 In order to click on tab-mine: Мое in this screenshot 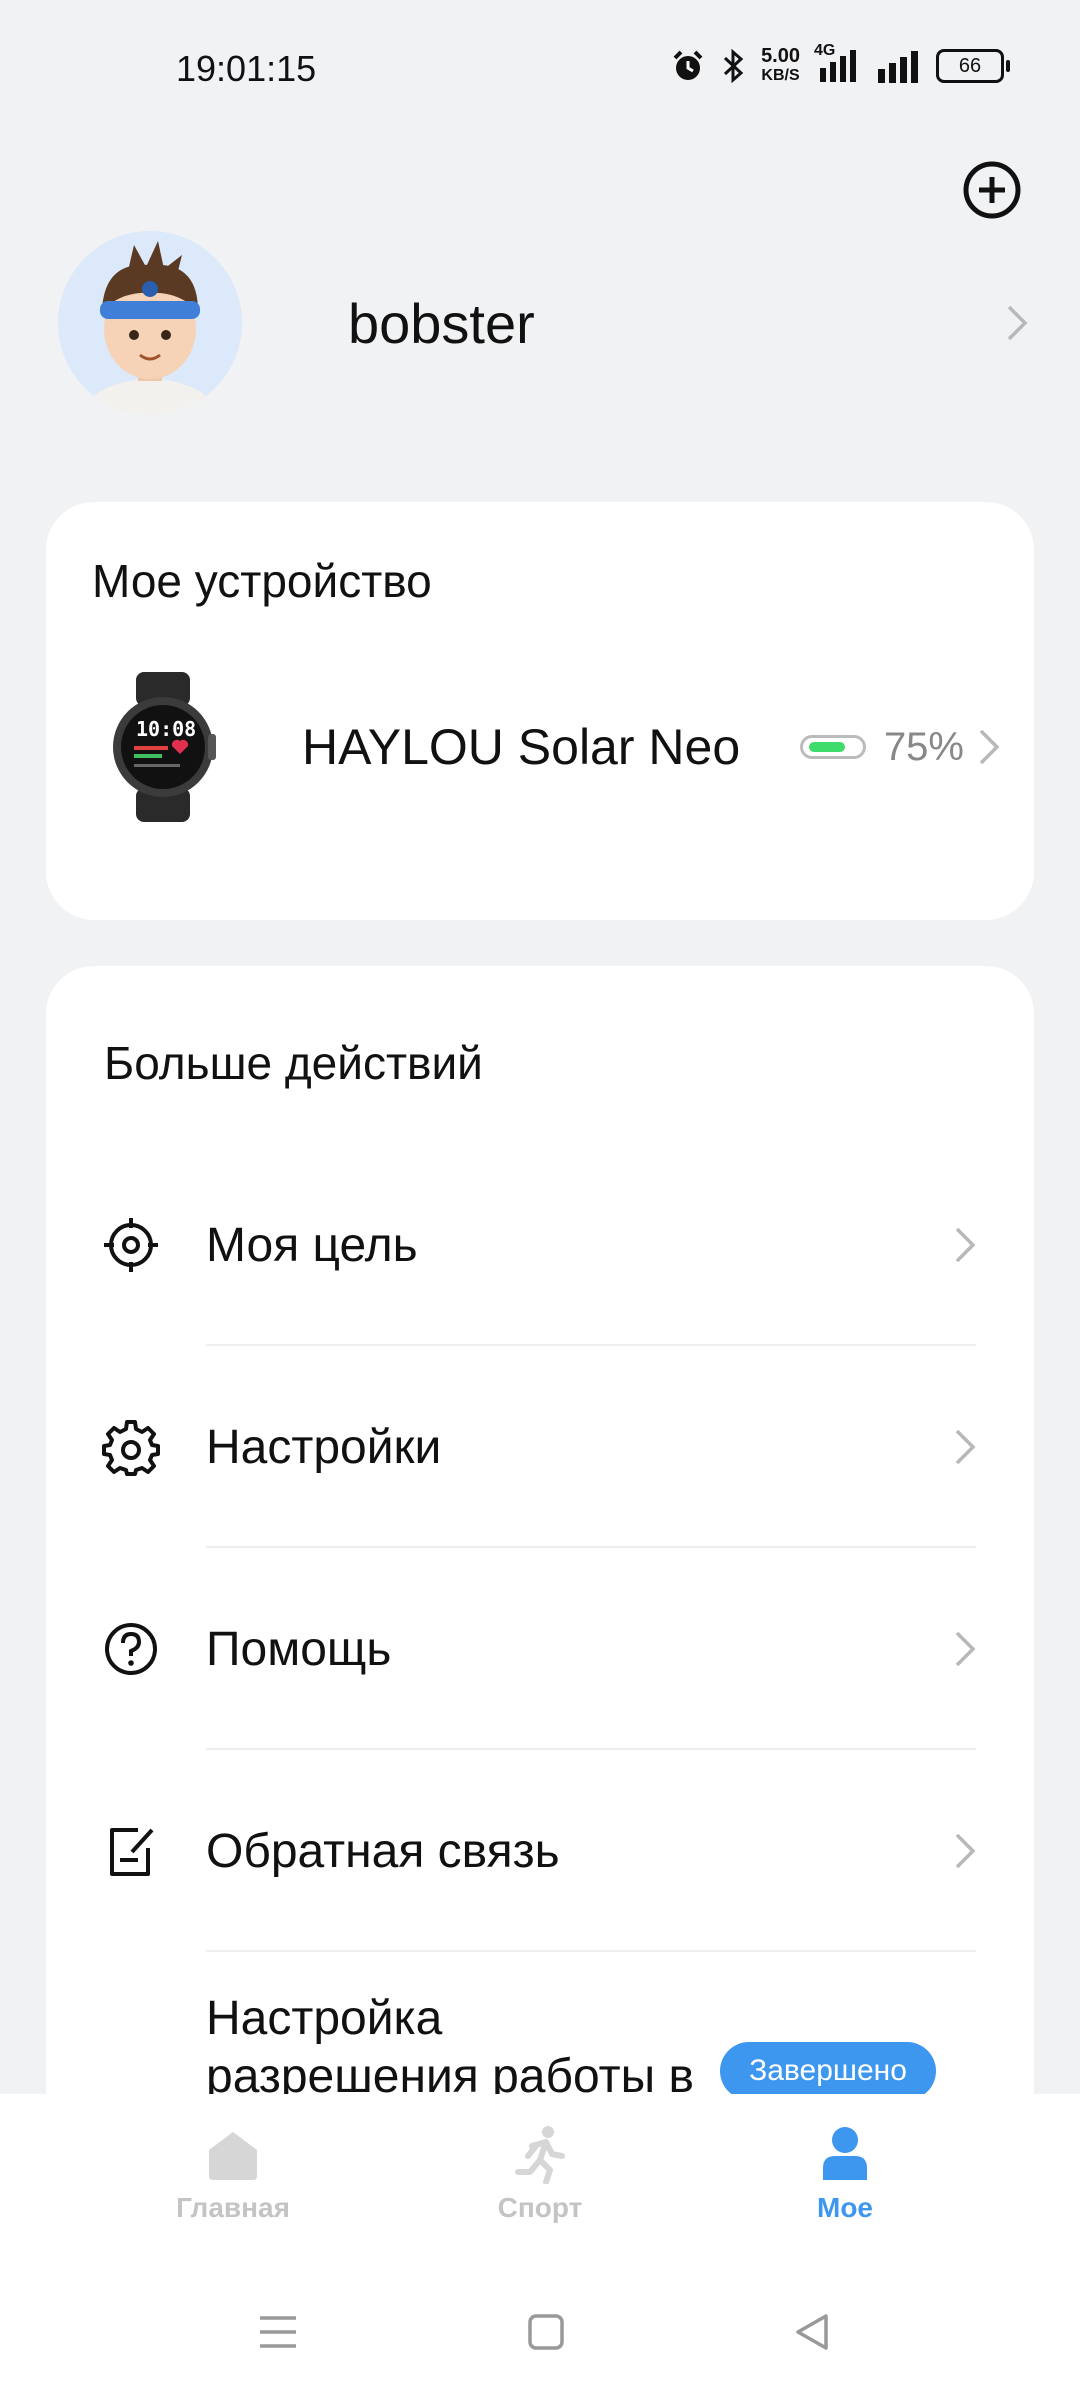, I will do `click(845, 2174)`.